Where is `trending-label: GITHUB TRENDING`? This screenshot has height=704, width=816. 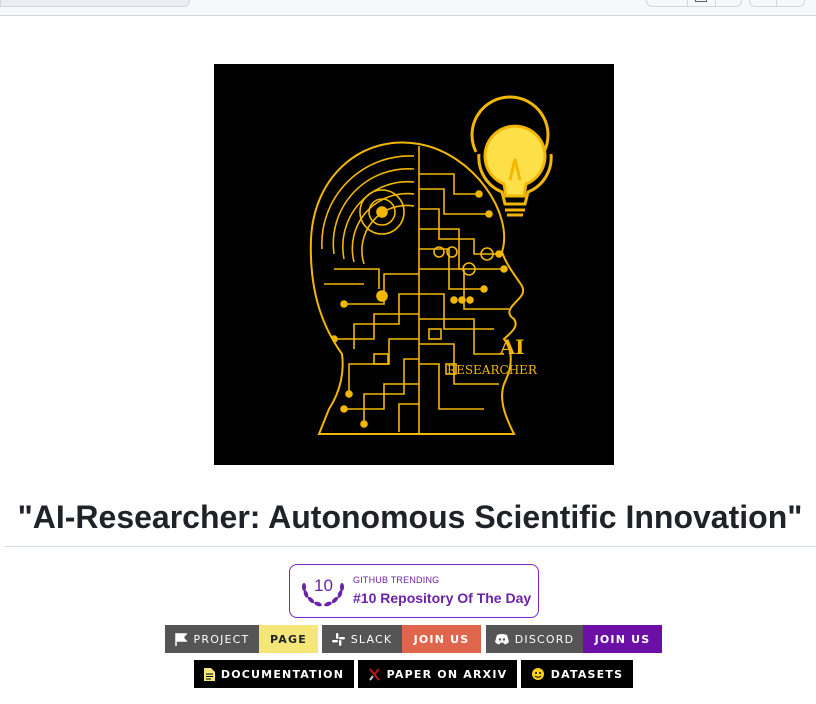 trending-label: GITHUB TRENDING is located at coordinates (396, 580).